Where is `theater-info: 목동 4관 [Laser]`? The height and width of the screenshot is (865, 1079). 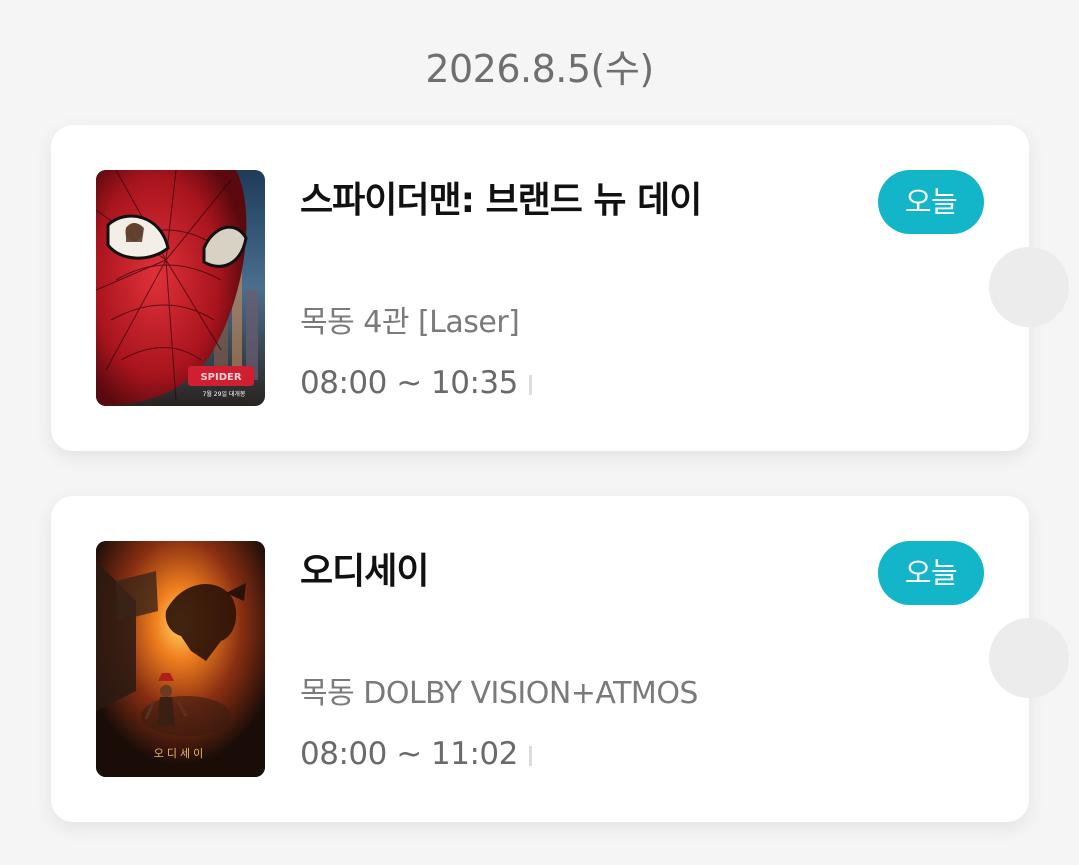 theater-info: 목동 4관 [Laser] is located at coordinates (410, 322).